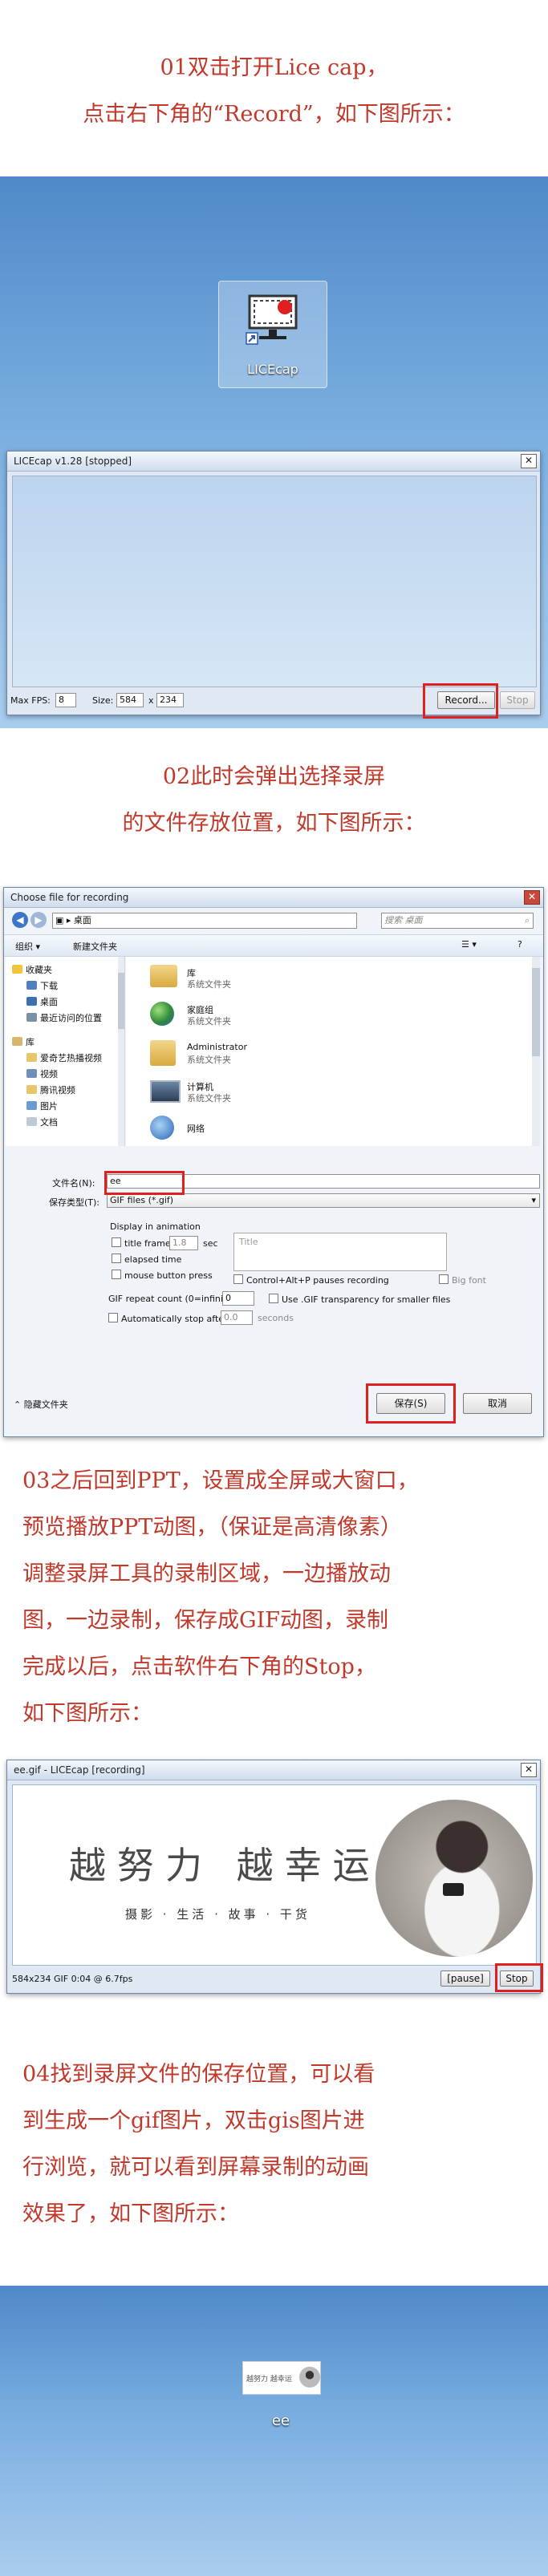 This screenshot has height=2576, width=548. What do you see at coordinates (165, 1091) in the screenshot?
I see `computer-icon` at bounding box center [165, 1091].